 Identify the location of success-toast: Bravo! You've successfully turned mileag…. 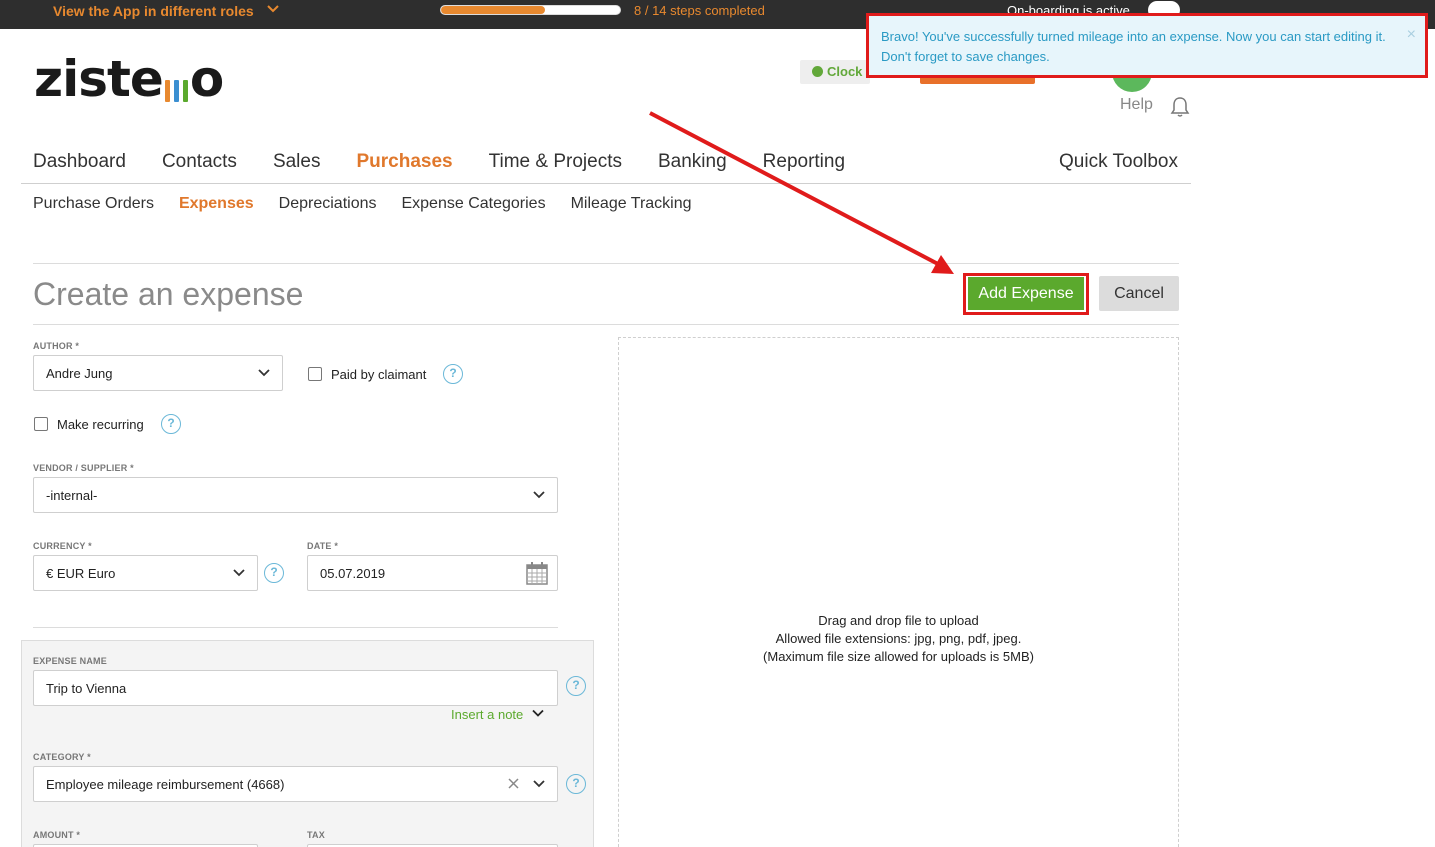
(1147, 45).